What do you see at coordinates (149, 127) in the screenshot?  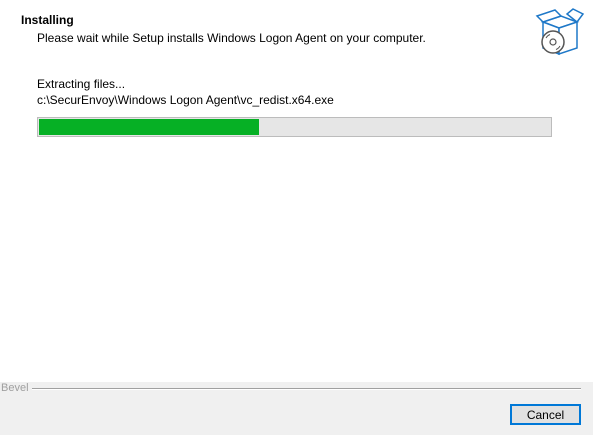 I see `progress-bar-fill` at bounding box center [149, 127].